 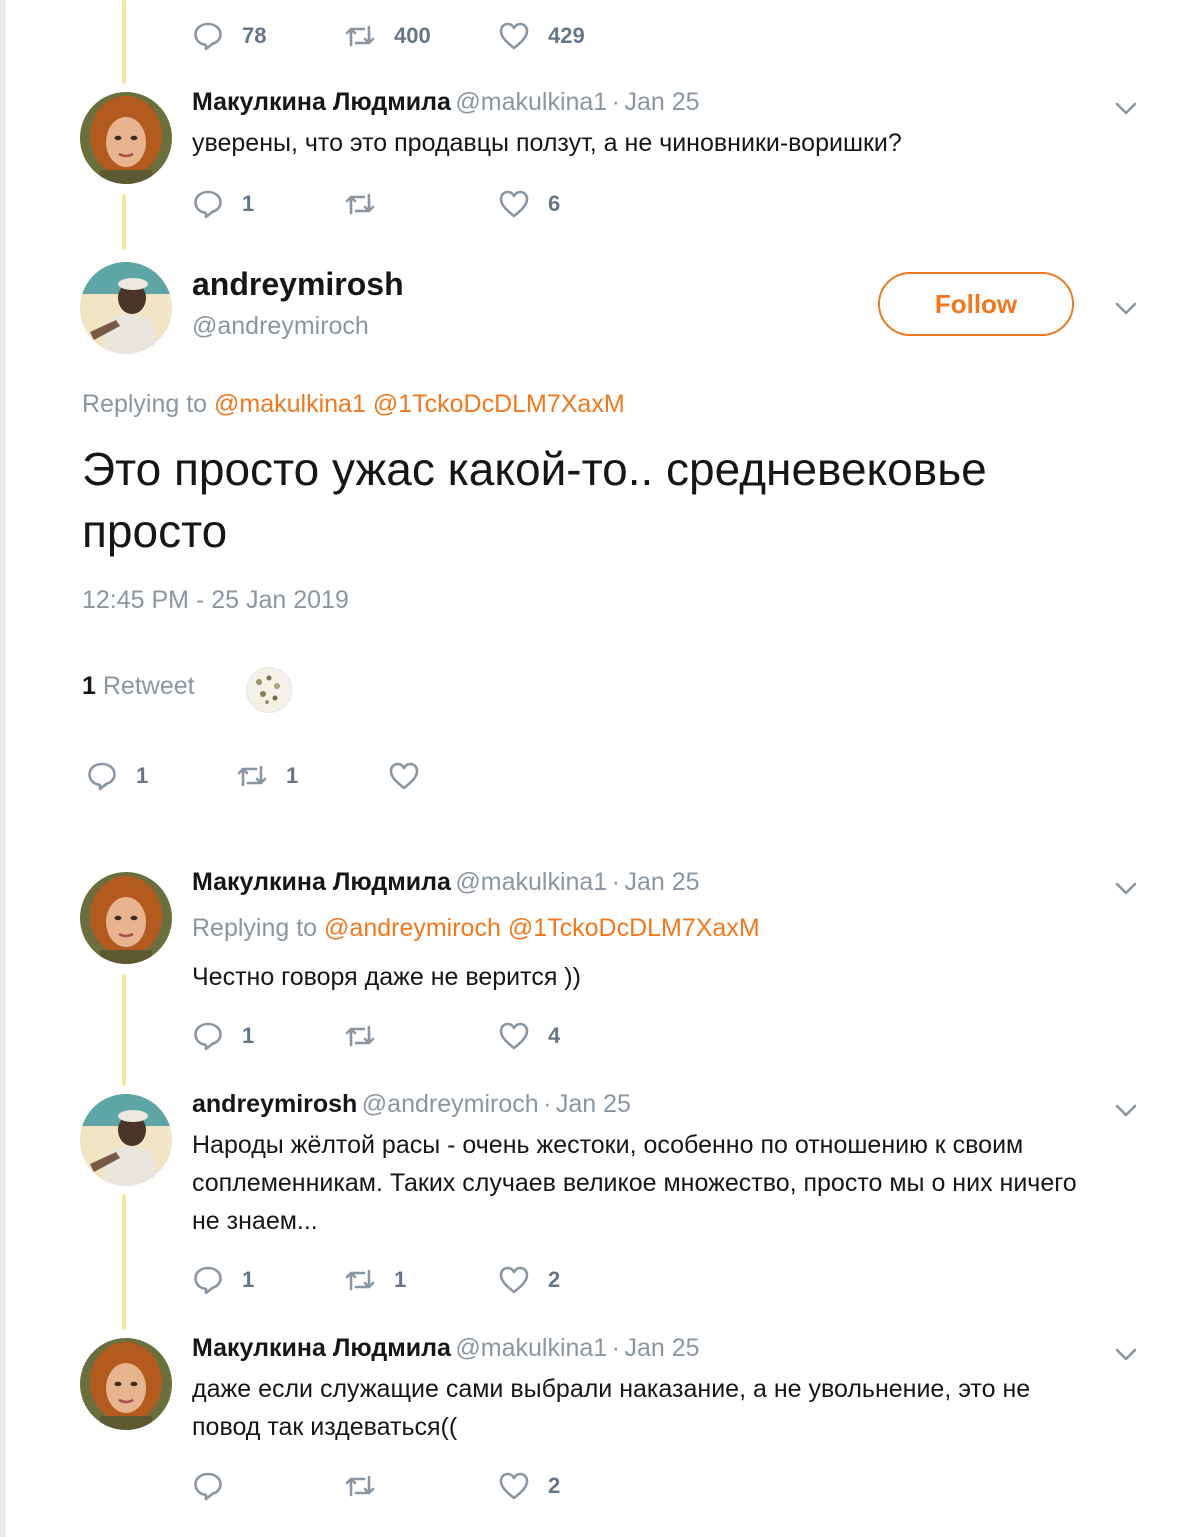 I want to click on like-button: 429, so click(x=541, y=36).